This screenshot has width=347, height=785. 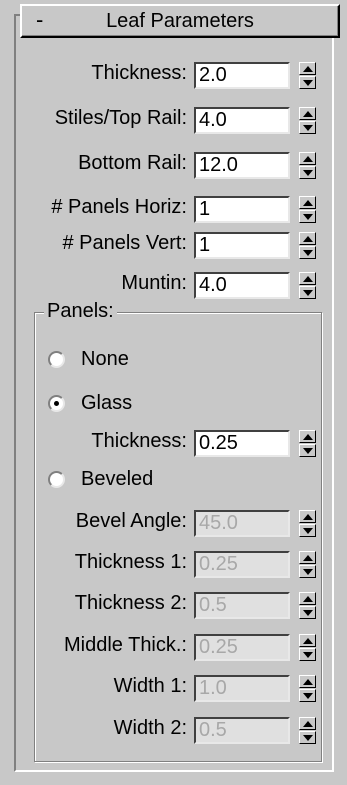 I want to click on thickness-2-spinner, so click(x=307, y=605).